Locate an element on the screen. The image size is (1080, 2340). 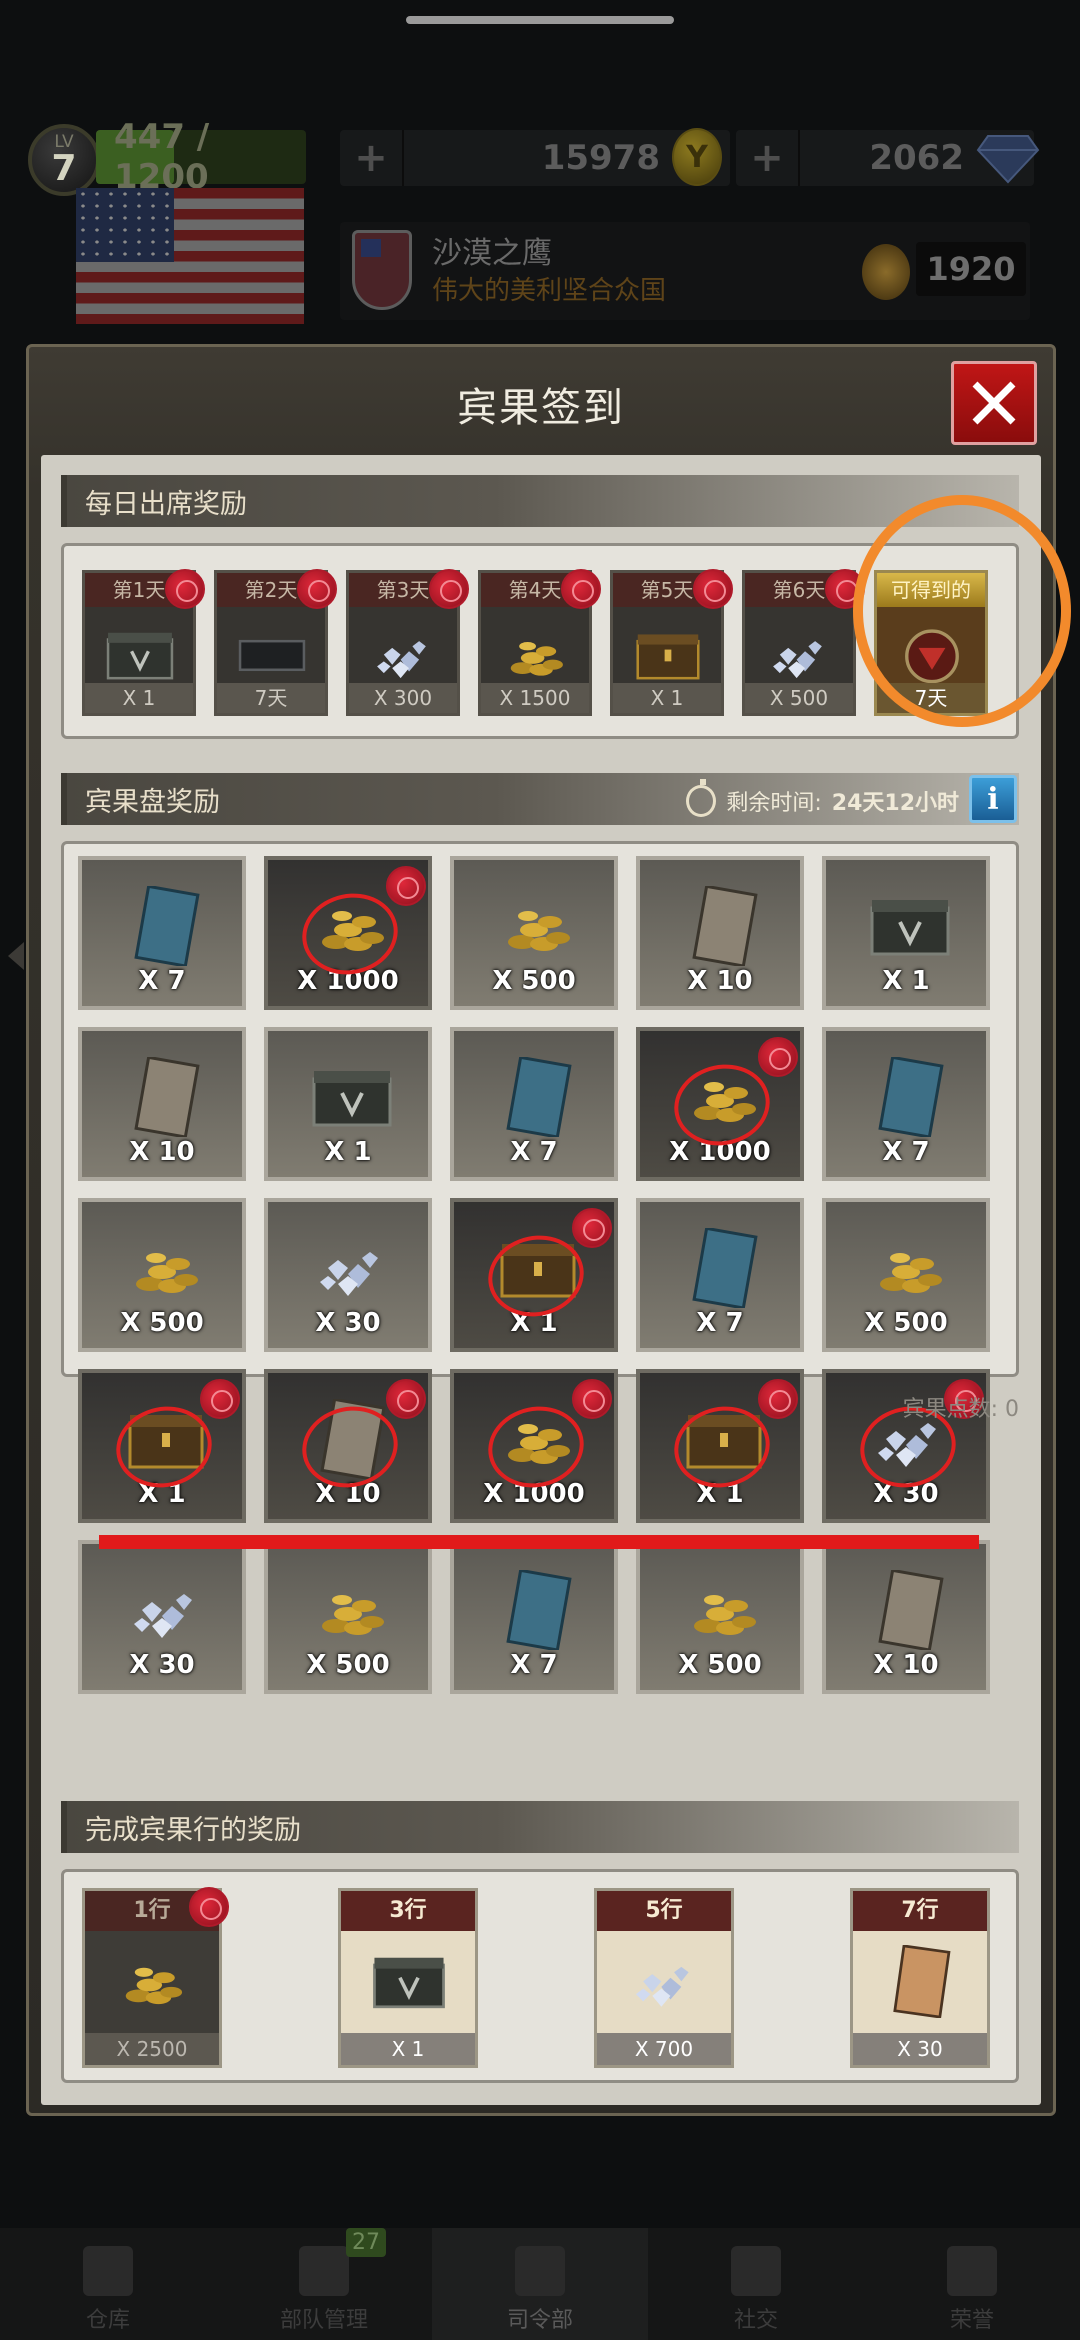
row-reward-list: 1行 X 2500 3行 X 1 5行 X 700 7行 X 30 is located at coordinates (540, 1976).